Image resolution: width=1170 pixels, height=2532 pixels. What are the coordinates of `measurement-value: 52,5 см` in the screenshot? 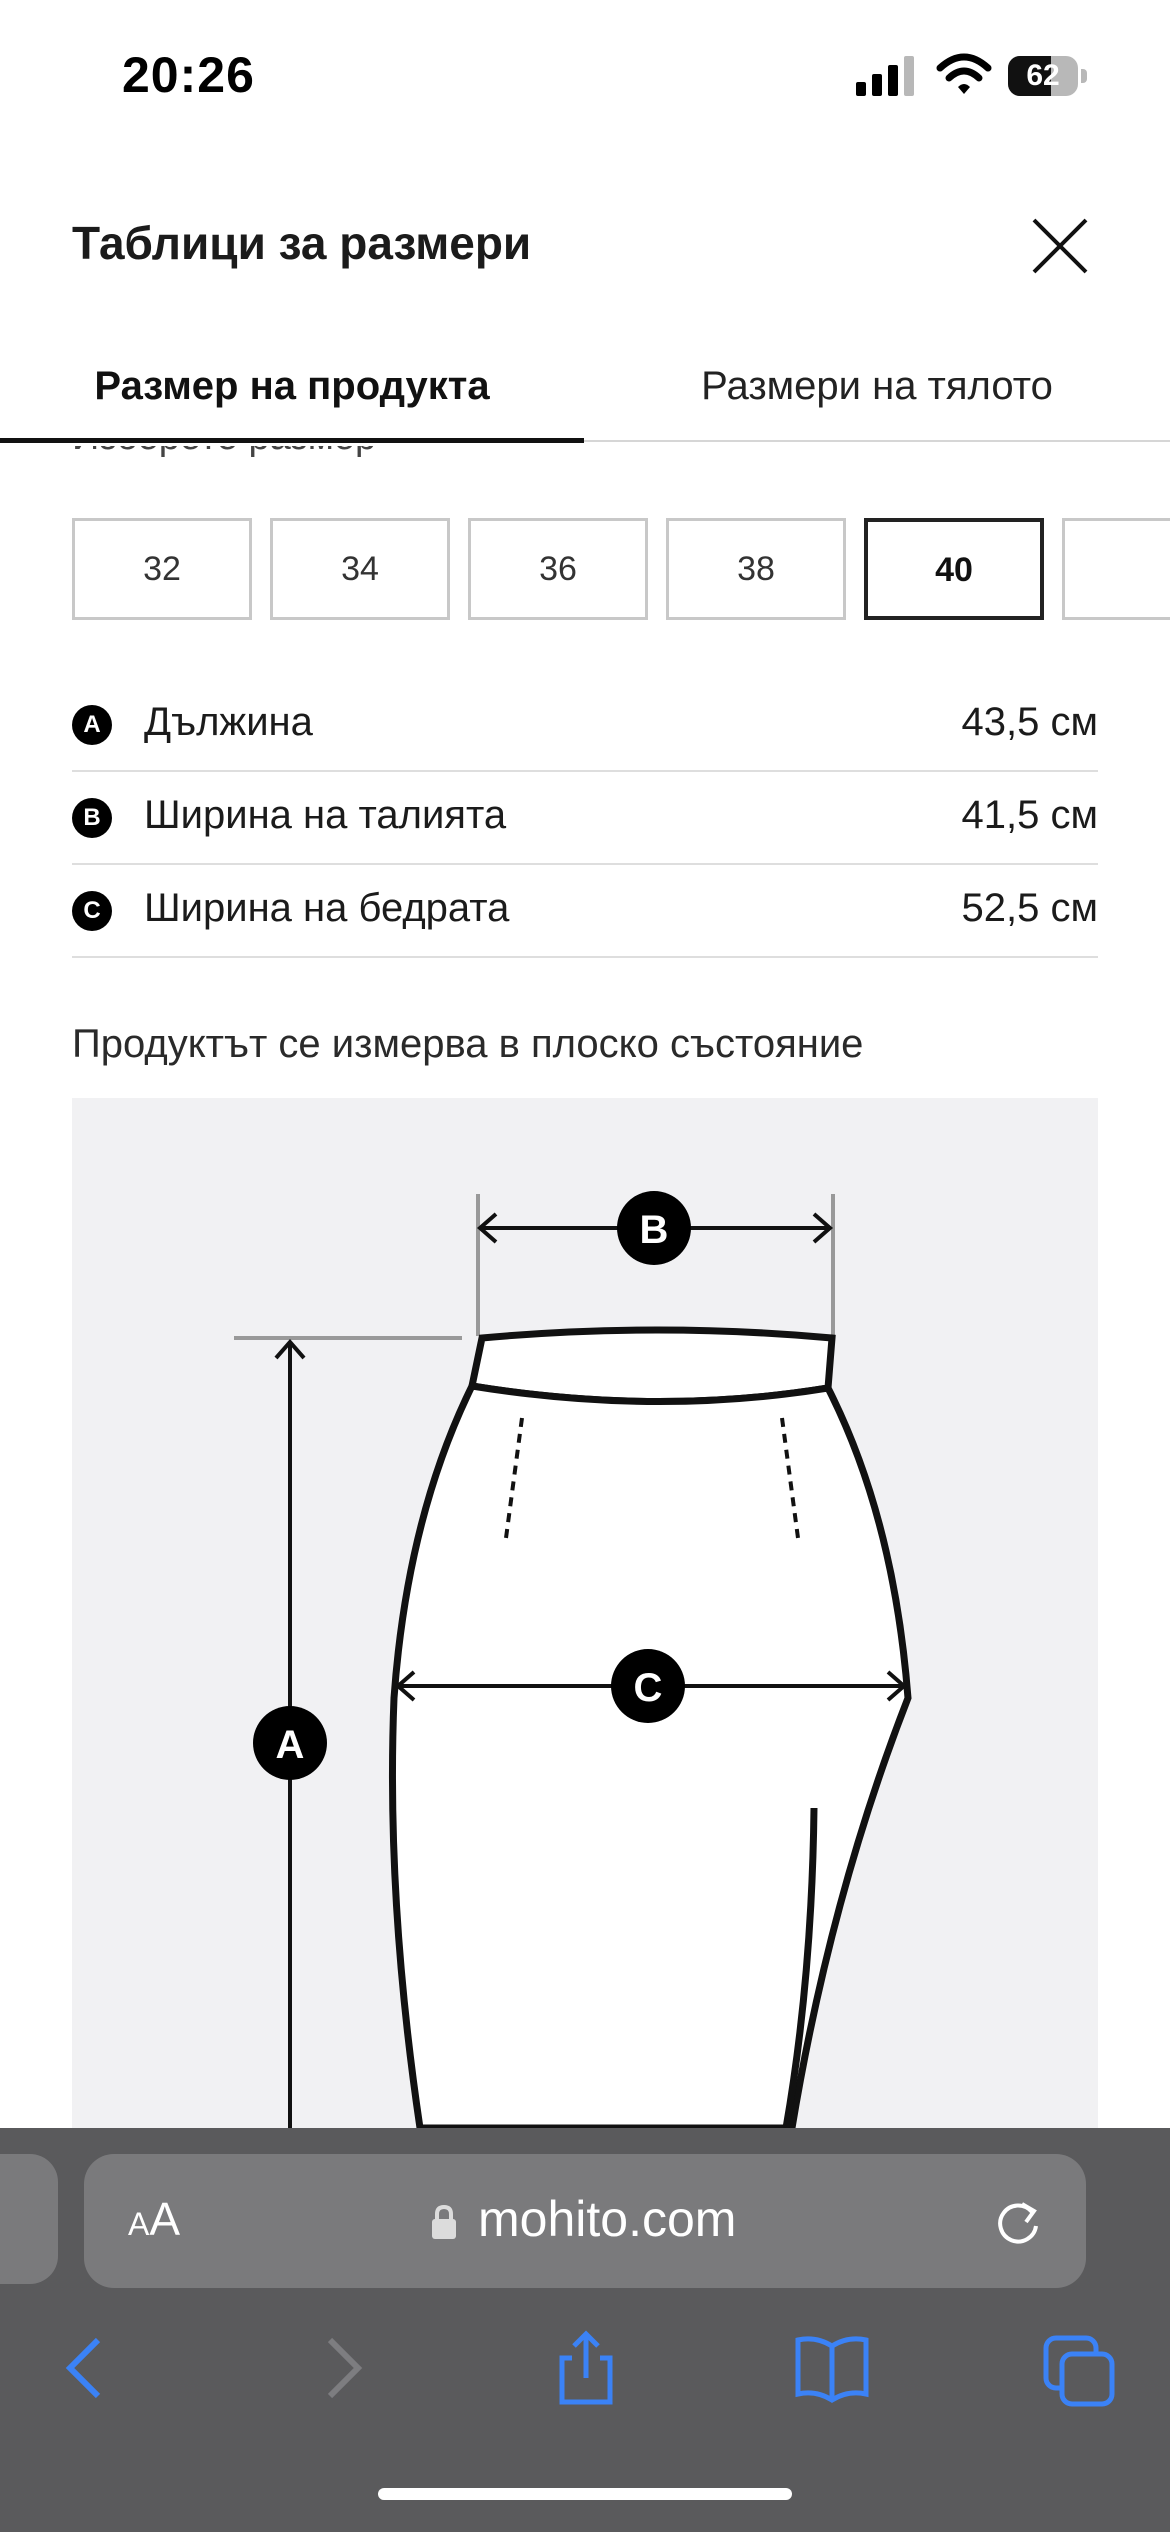 It's located at (1029, 908).